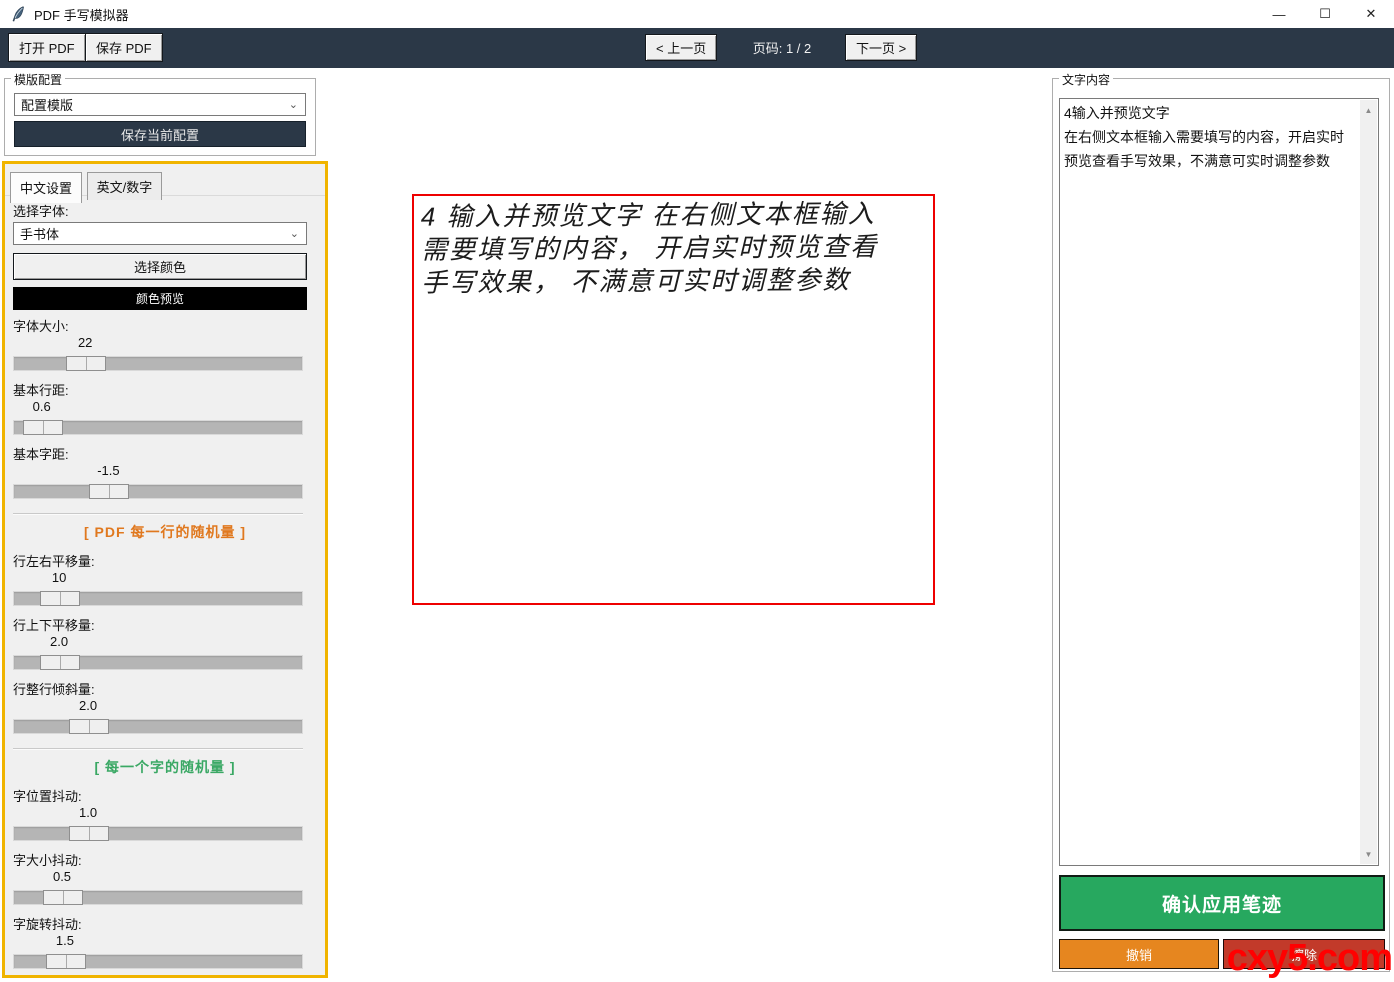 The height and width of the screenshot is (982, 1394). What do you see at coordinates (160, 298) in the screenshot?
I see `color-preview-swatch: 颜色预览` at bounding box center [160, 298].